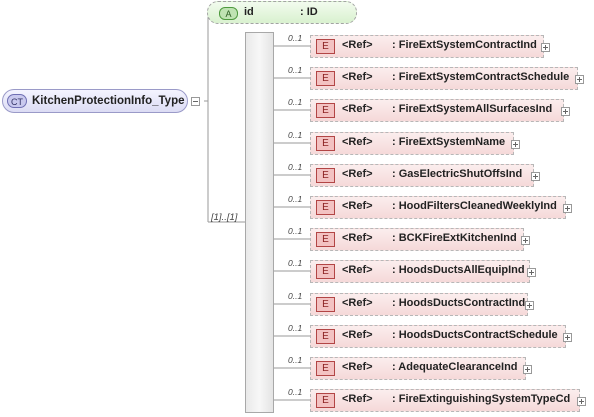 This screenshot has height=417, width=594. Describe the element at coordinates (195, 101) in the screenshot. I see `collapse-toggle-icon` at that location.